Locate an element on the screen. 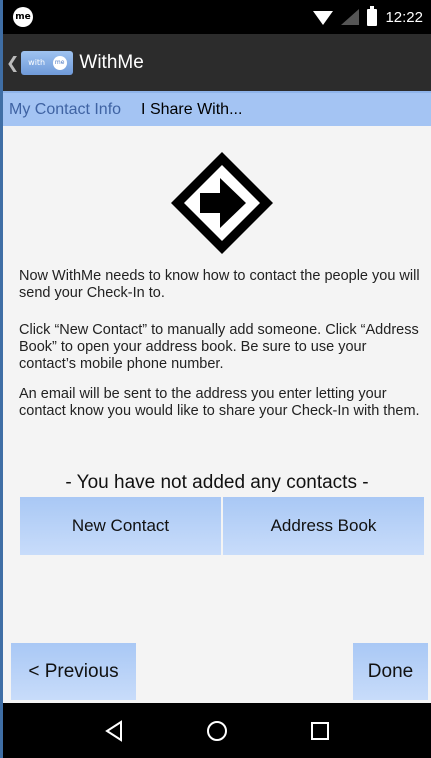 The image size is (431, 758). app-logo: with me is located at coordinates (47, 62).